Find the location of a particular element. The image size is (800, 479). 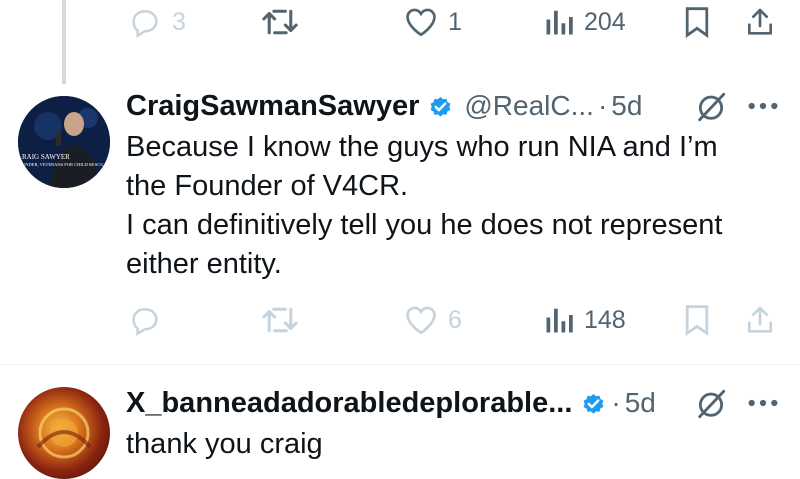

text-line: the Founder of V4CR. is located at coordinates (267, 186).